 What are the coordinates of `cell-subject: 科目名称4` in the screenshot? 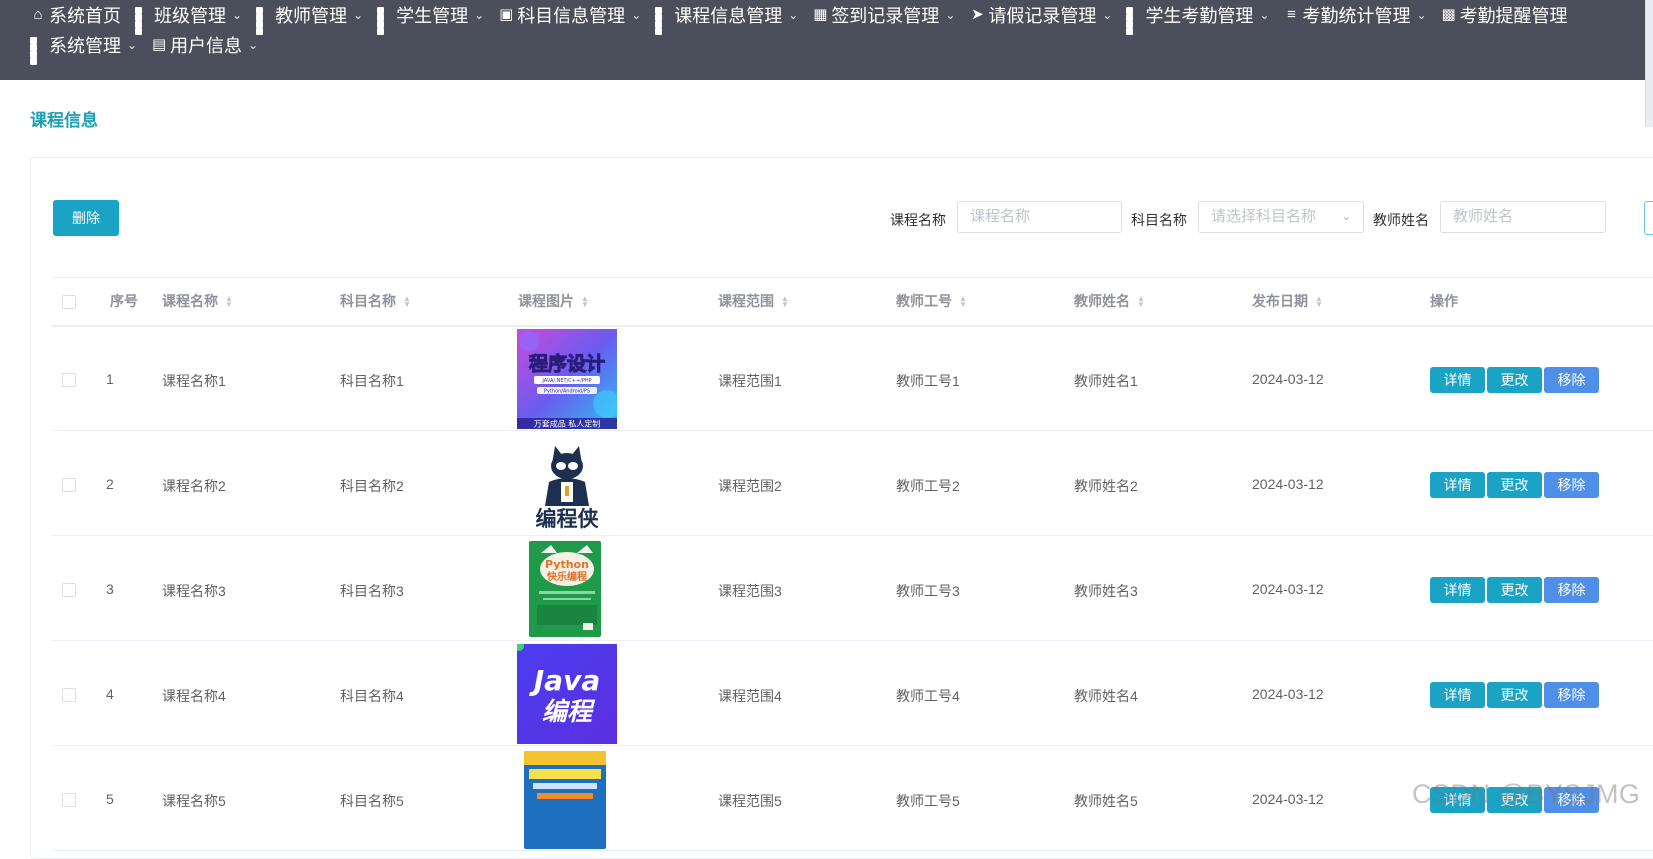 It's located at (372, 696).